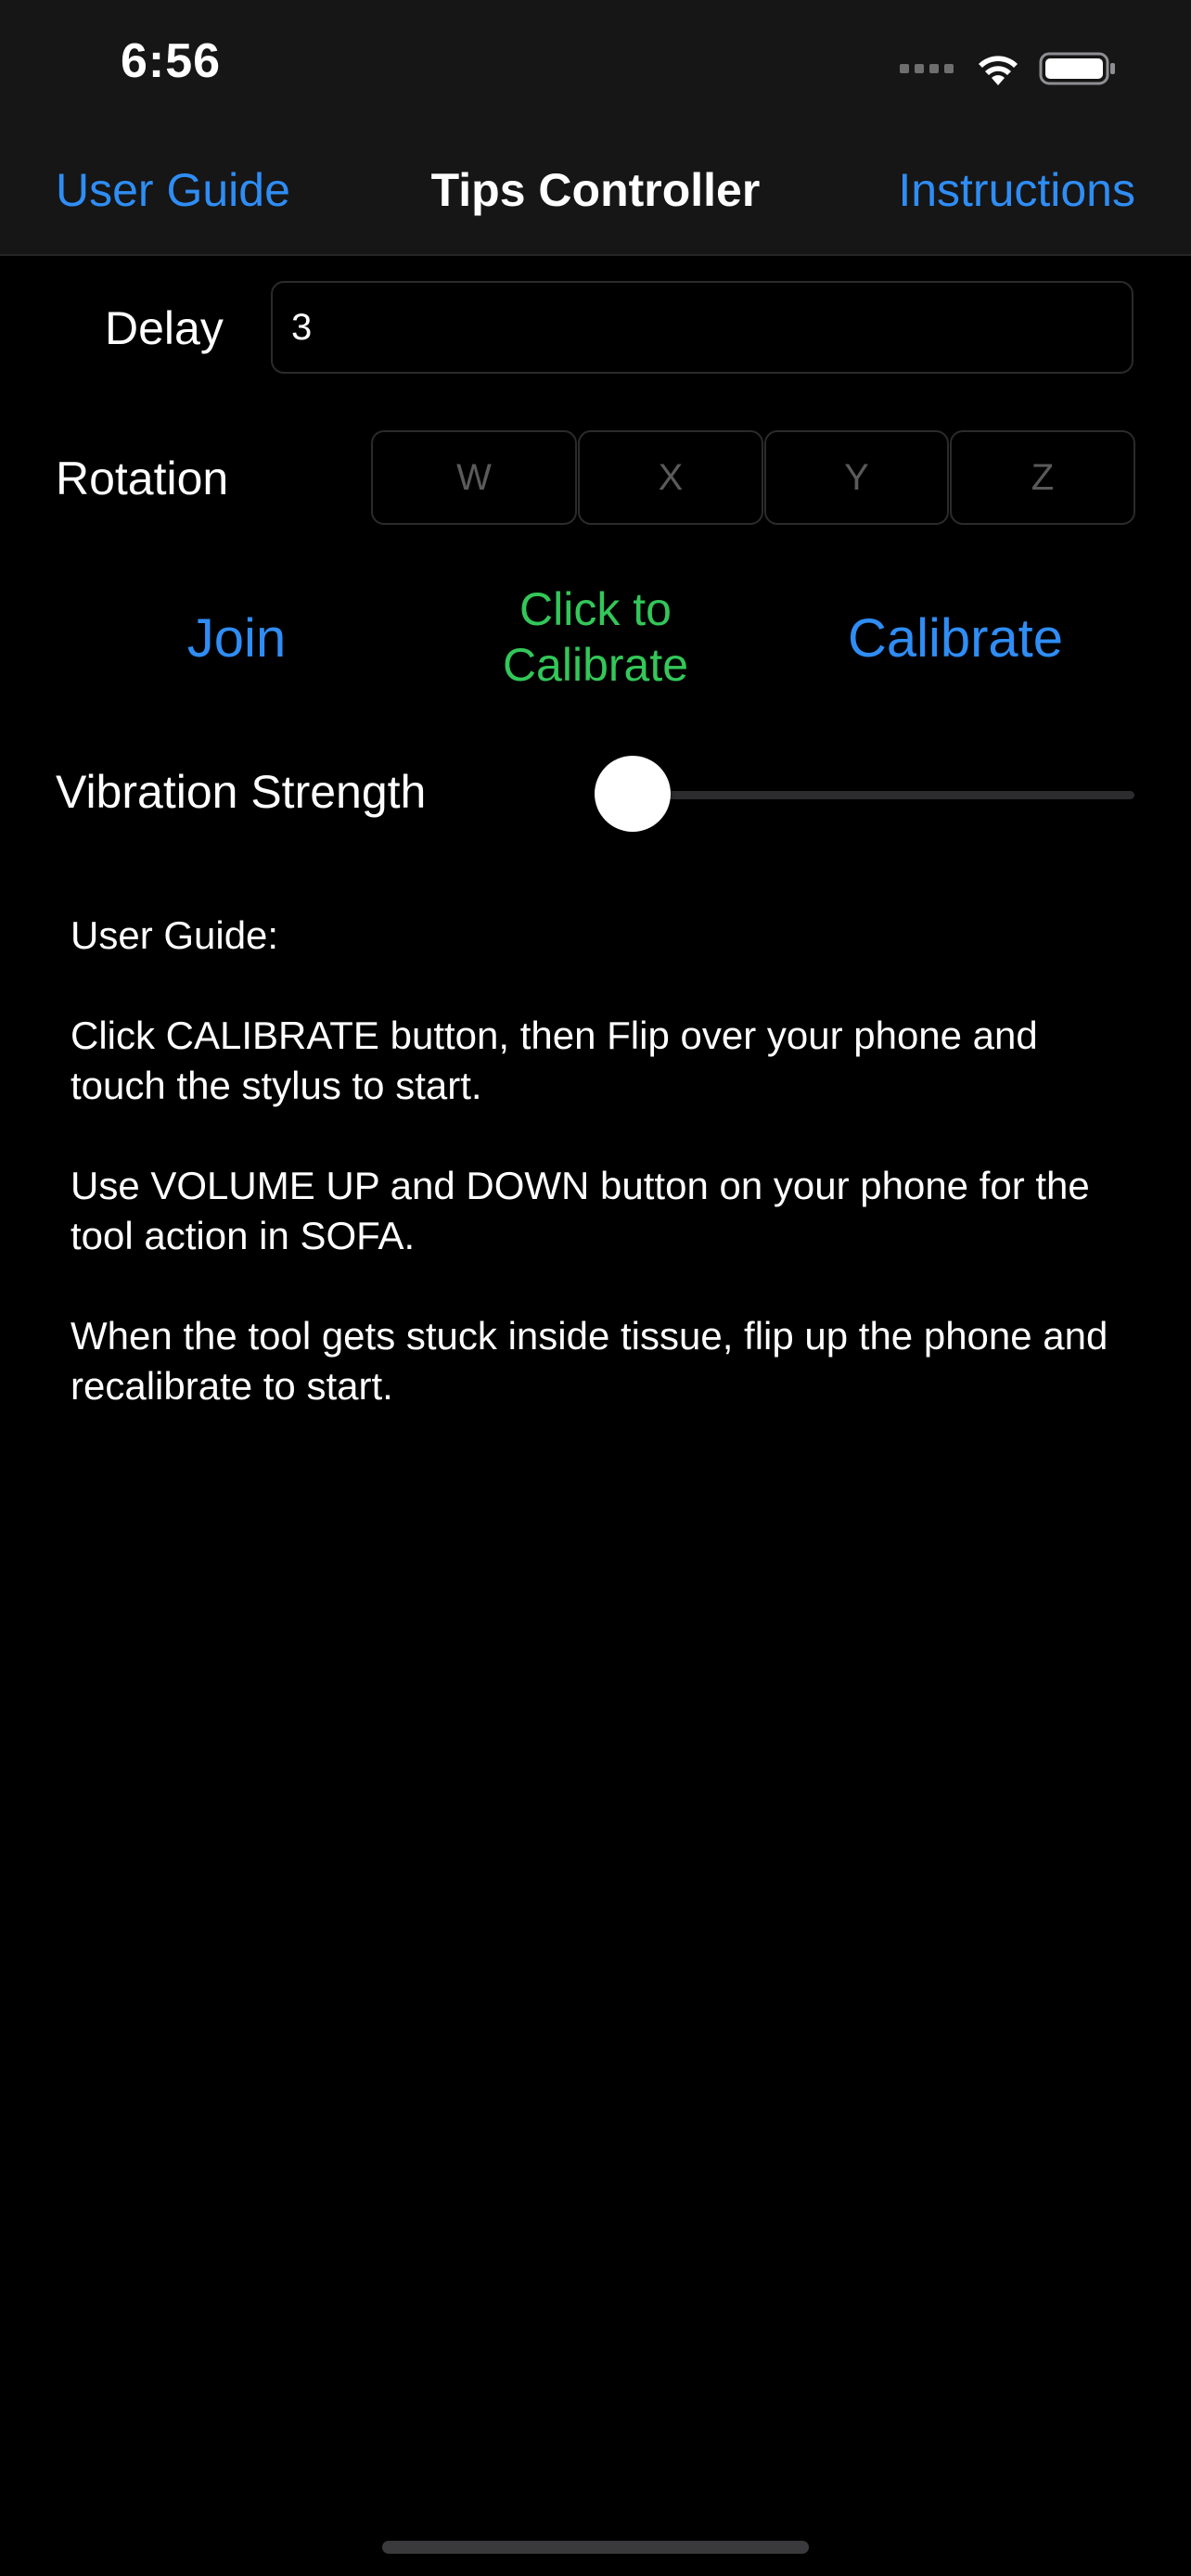 Image resolution: width=1191 pixels, height=2576 pixels. I want to click on wifi-icon, so click(999, 71).